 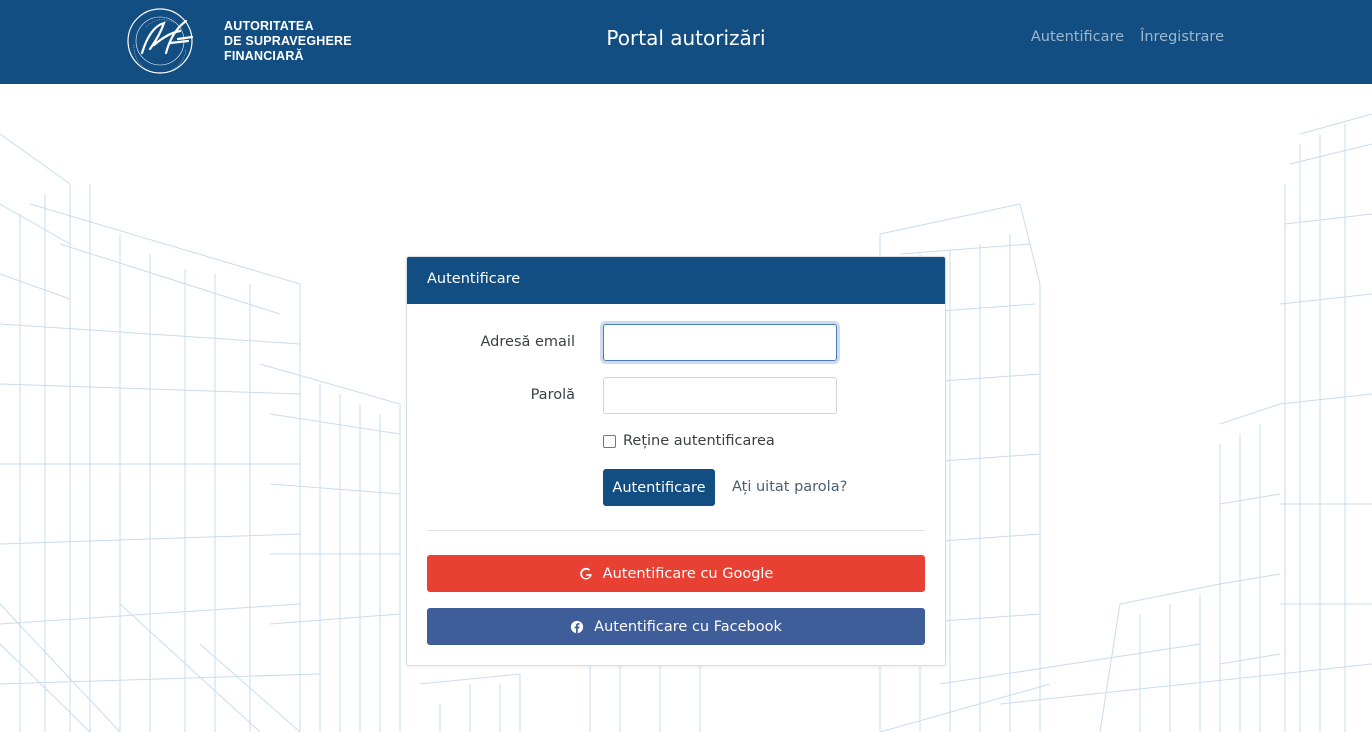 I want to click on logo-text-line-3: FINANCIARĂ, so click(x=264, y=55).